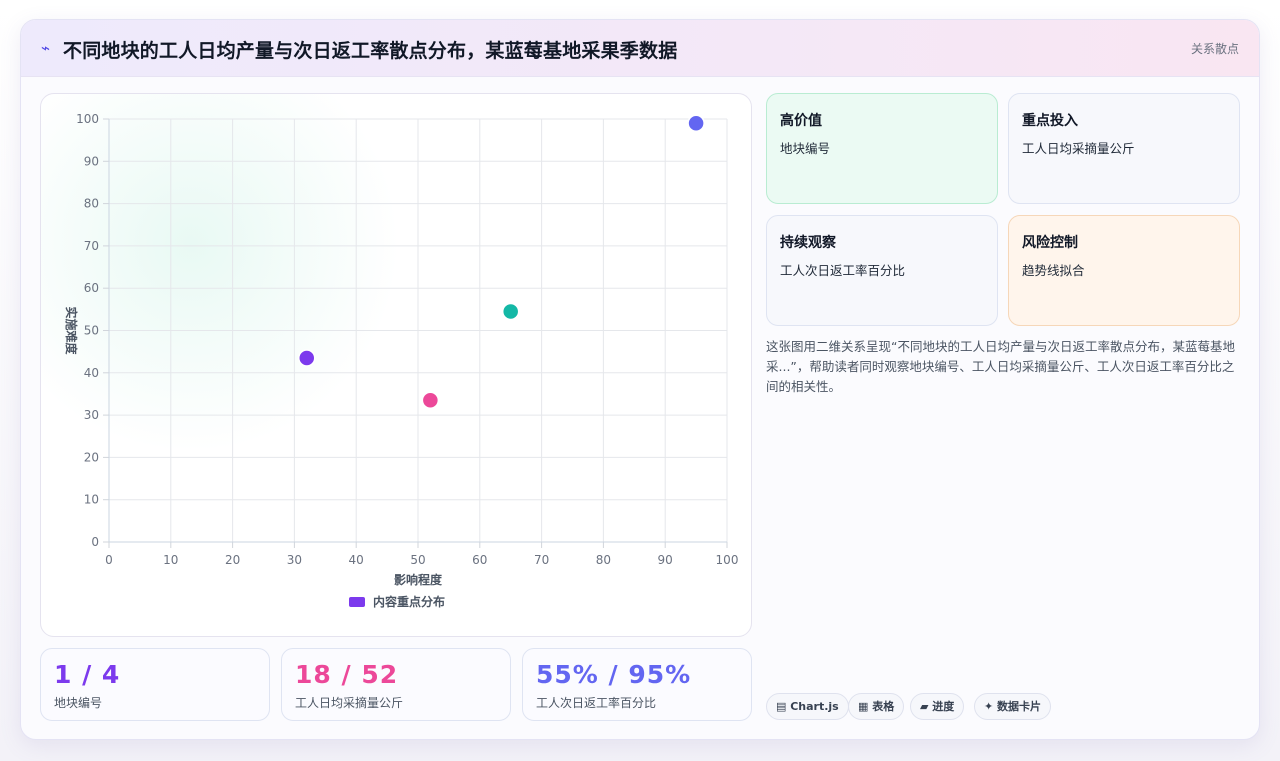 The height and width of the screenshot is (761, 1280). Describe the element at coordinates (409, 601) in the screenshot. I see `legend-label: 内容重点分布` at that location.